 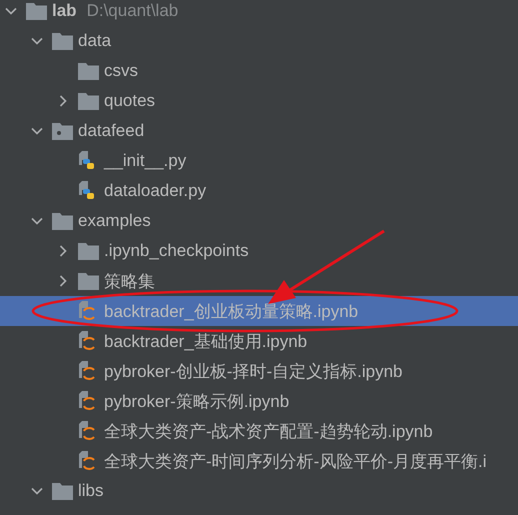 I want to click on item-name: pybroker-创业板-择时-自定义指标.ipynb, so click(x=253, y=371).